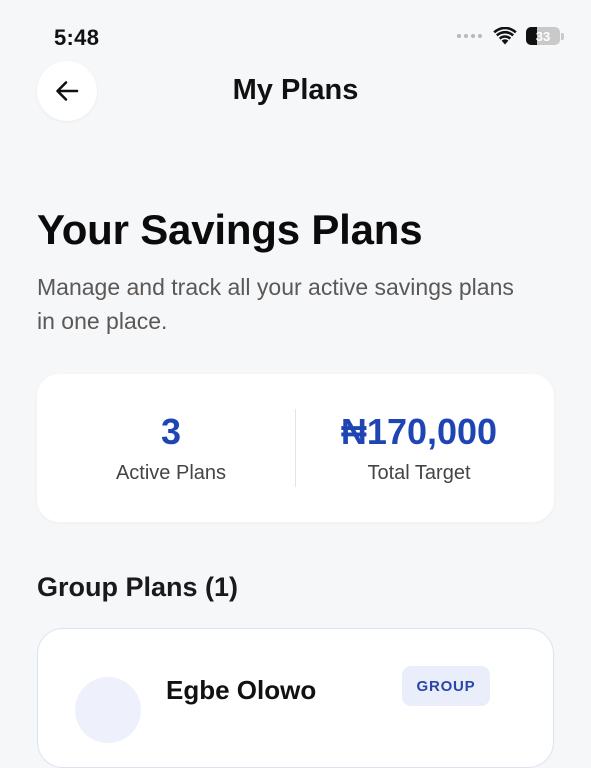 The image size is (591, 768). Describe the element at coordinates (295, 30) in the screenshot. I see `status-bar: 5:48 33` at that location.